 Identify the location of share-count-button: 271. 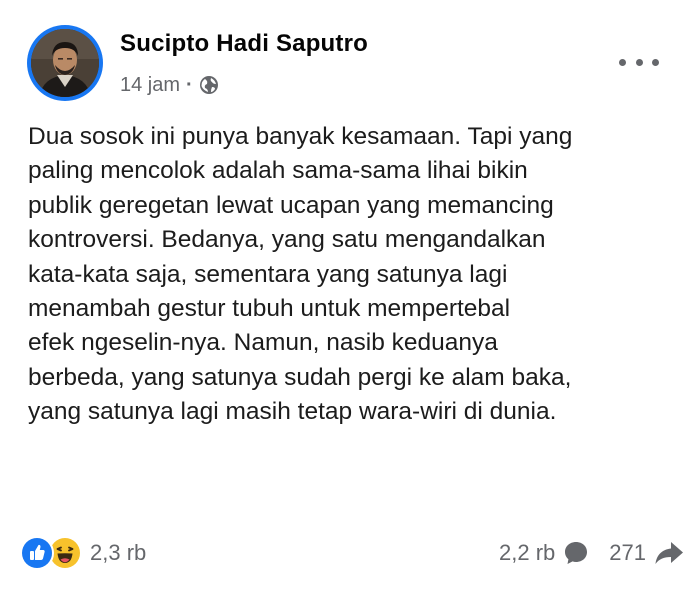
(646, 553).